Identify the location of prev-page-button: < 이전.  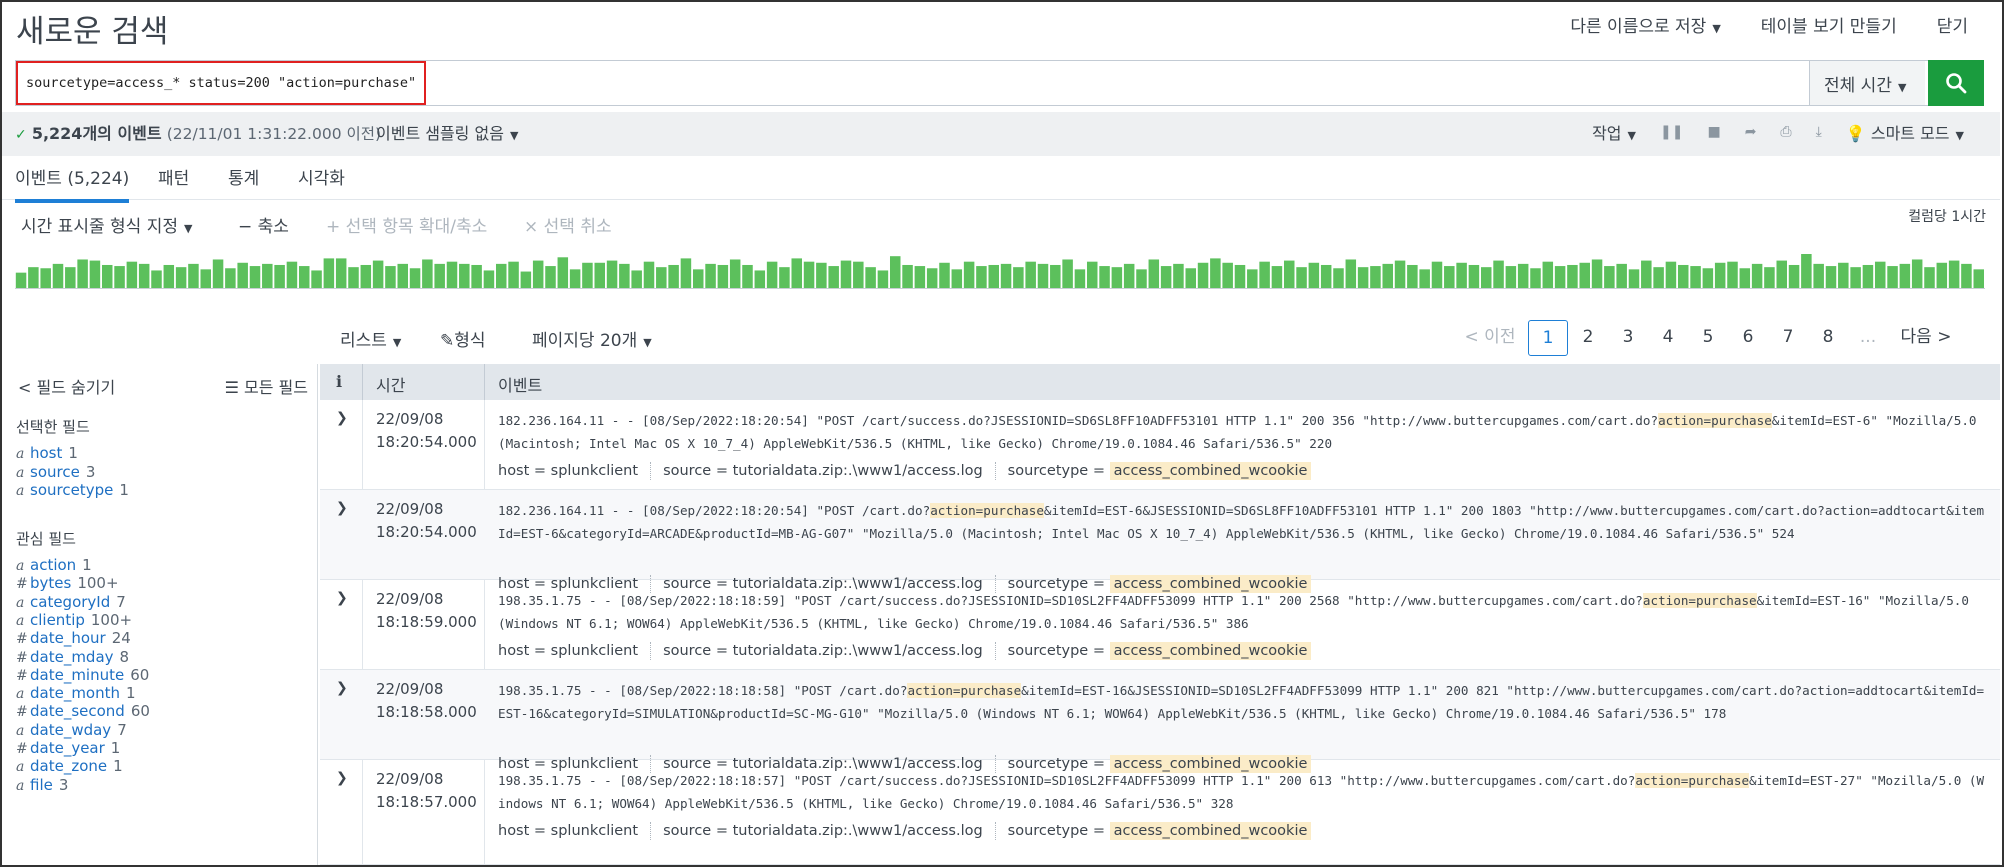
(1490, 338).